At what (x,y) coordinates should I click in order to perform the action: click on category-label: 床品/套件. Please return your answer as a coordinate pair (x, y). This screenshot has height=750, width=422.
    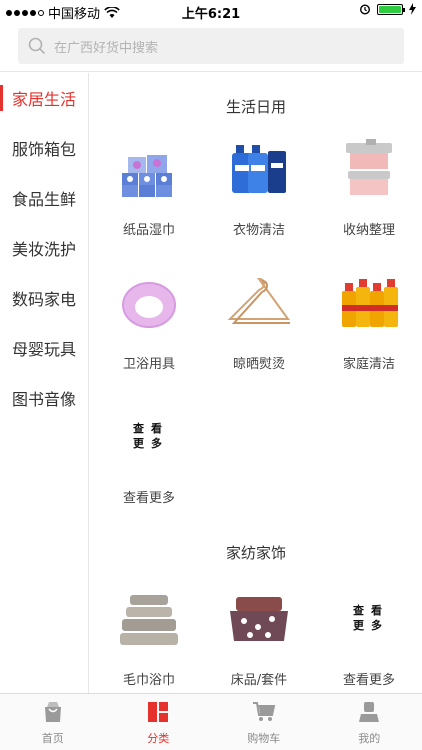
    Looking at the image, I should click on (259, 680).